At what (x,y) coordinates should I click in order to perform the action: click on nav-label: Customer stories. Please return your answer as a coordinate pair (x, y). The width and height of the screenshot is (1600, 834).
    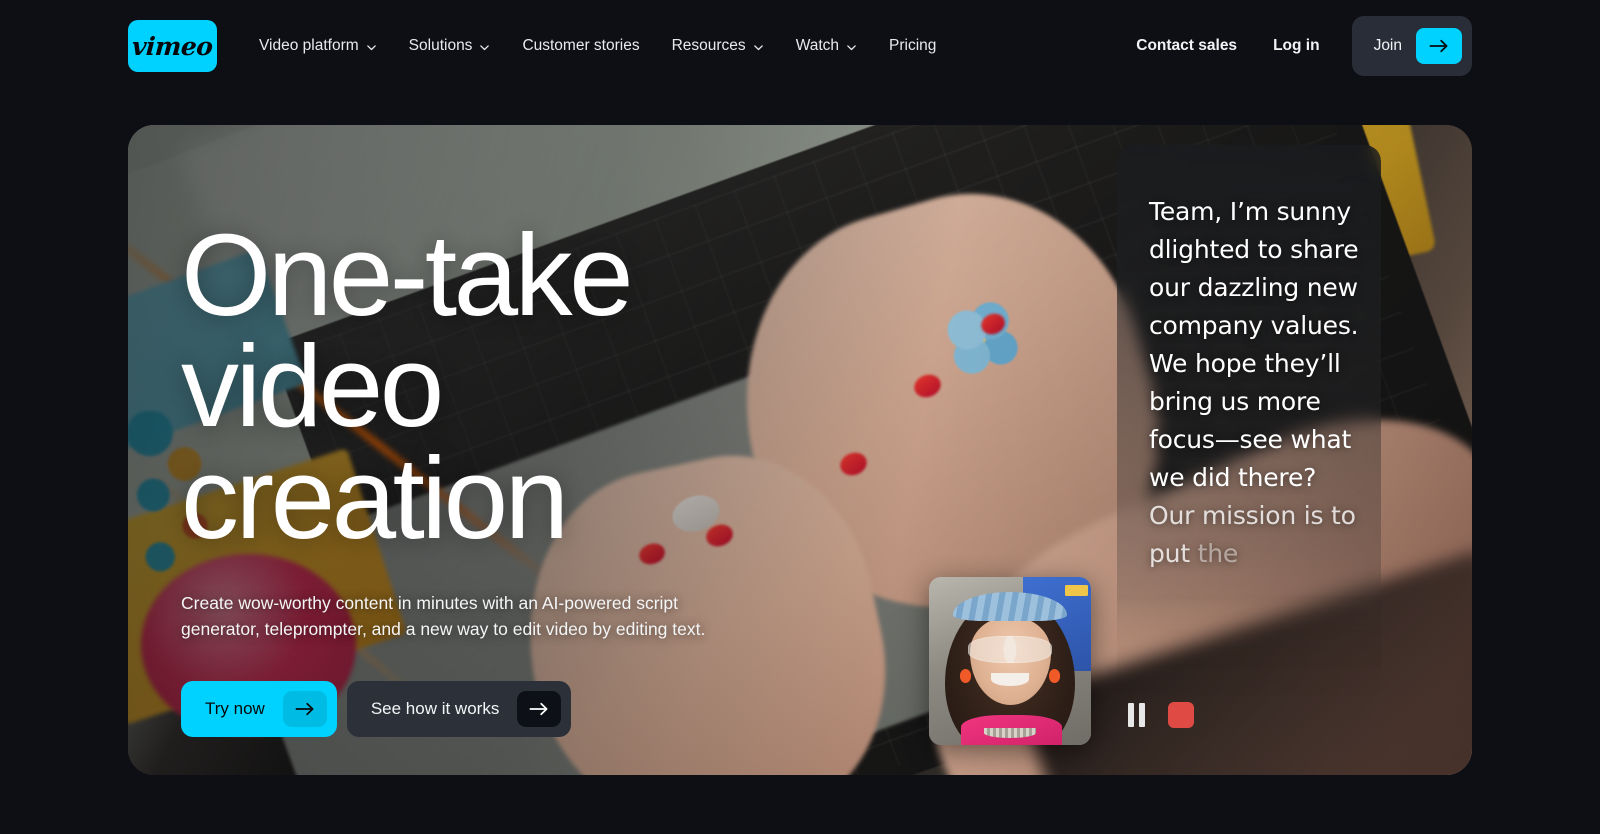
    Looking at the image, I should click on (581, 45).